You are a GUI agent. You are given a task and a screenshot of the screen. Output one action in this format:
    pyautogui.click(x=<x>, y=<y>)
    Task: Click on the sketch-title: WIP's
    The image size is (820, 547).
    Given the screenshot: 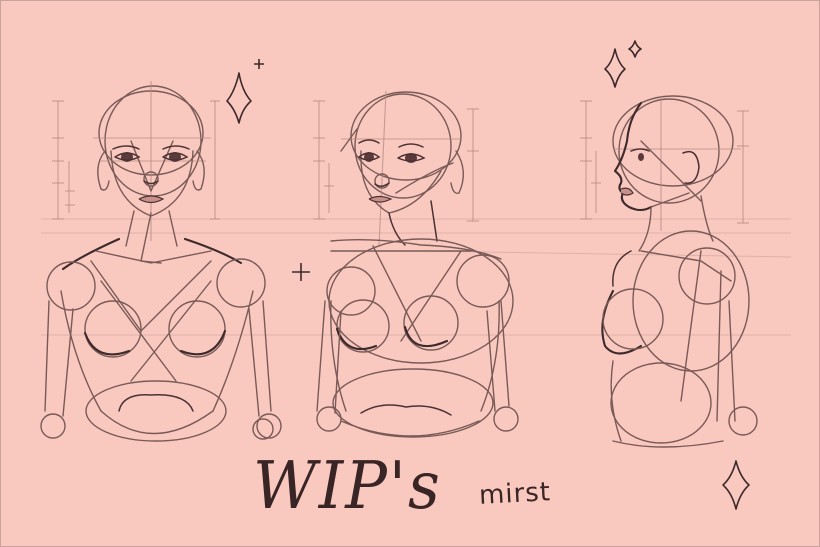 What is the action you would take?
    pyautogui.click(x=347, y=485)
    